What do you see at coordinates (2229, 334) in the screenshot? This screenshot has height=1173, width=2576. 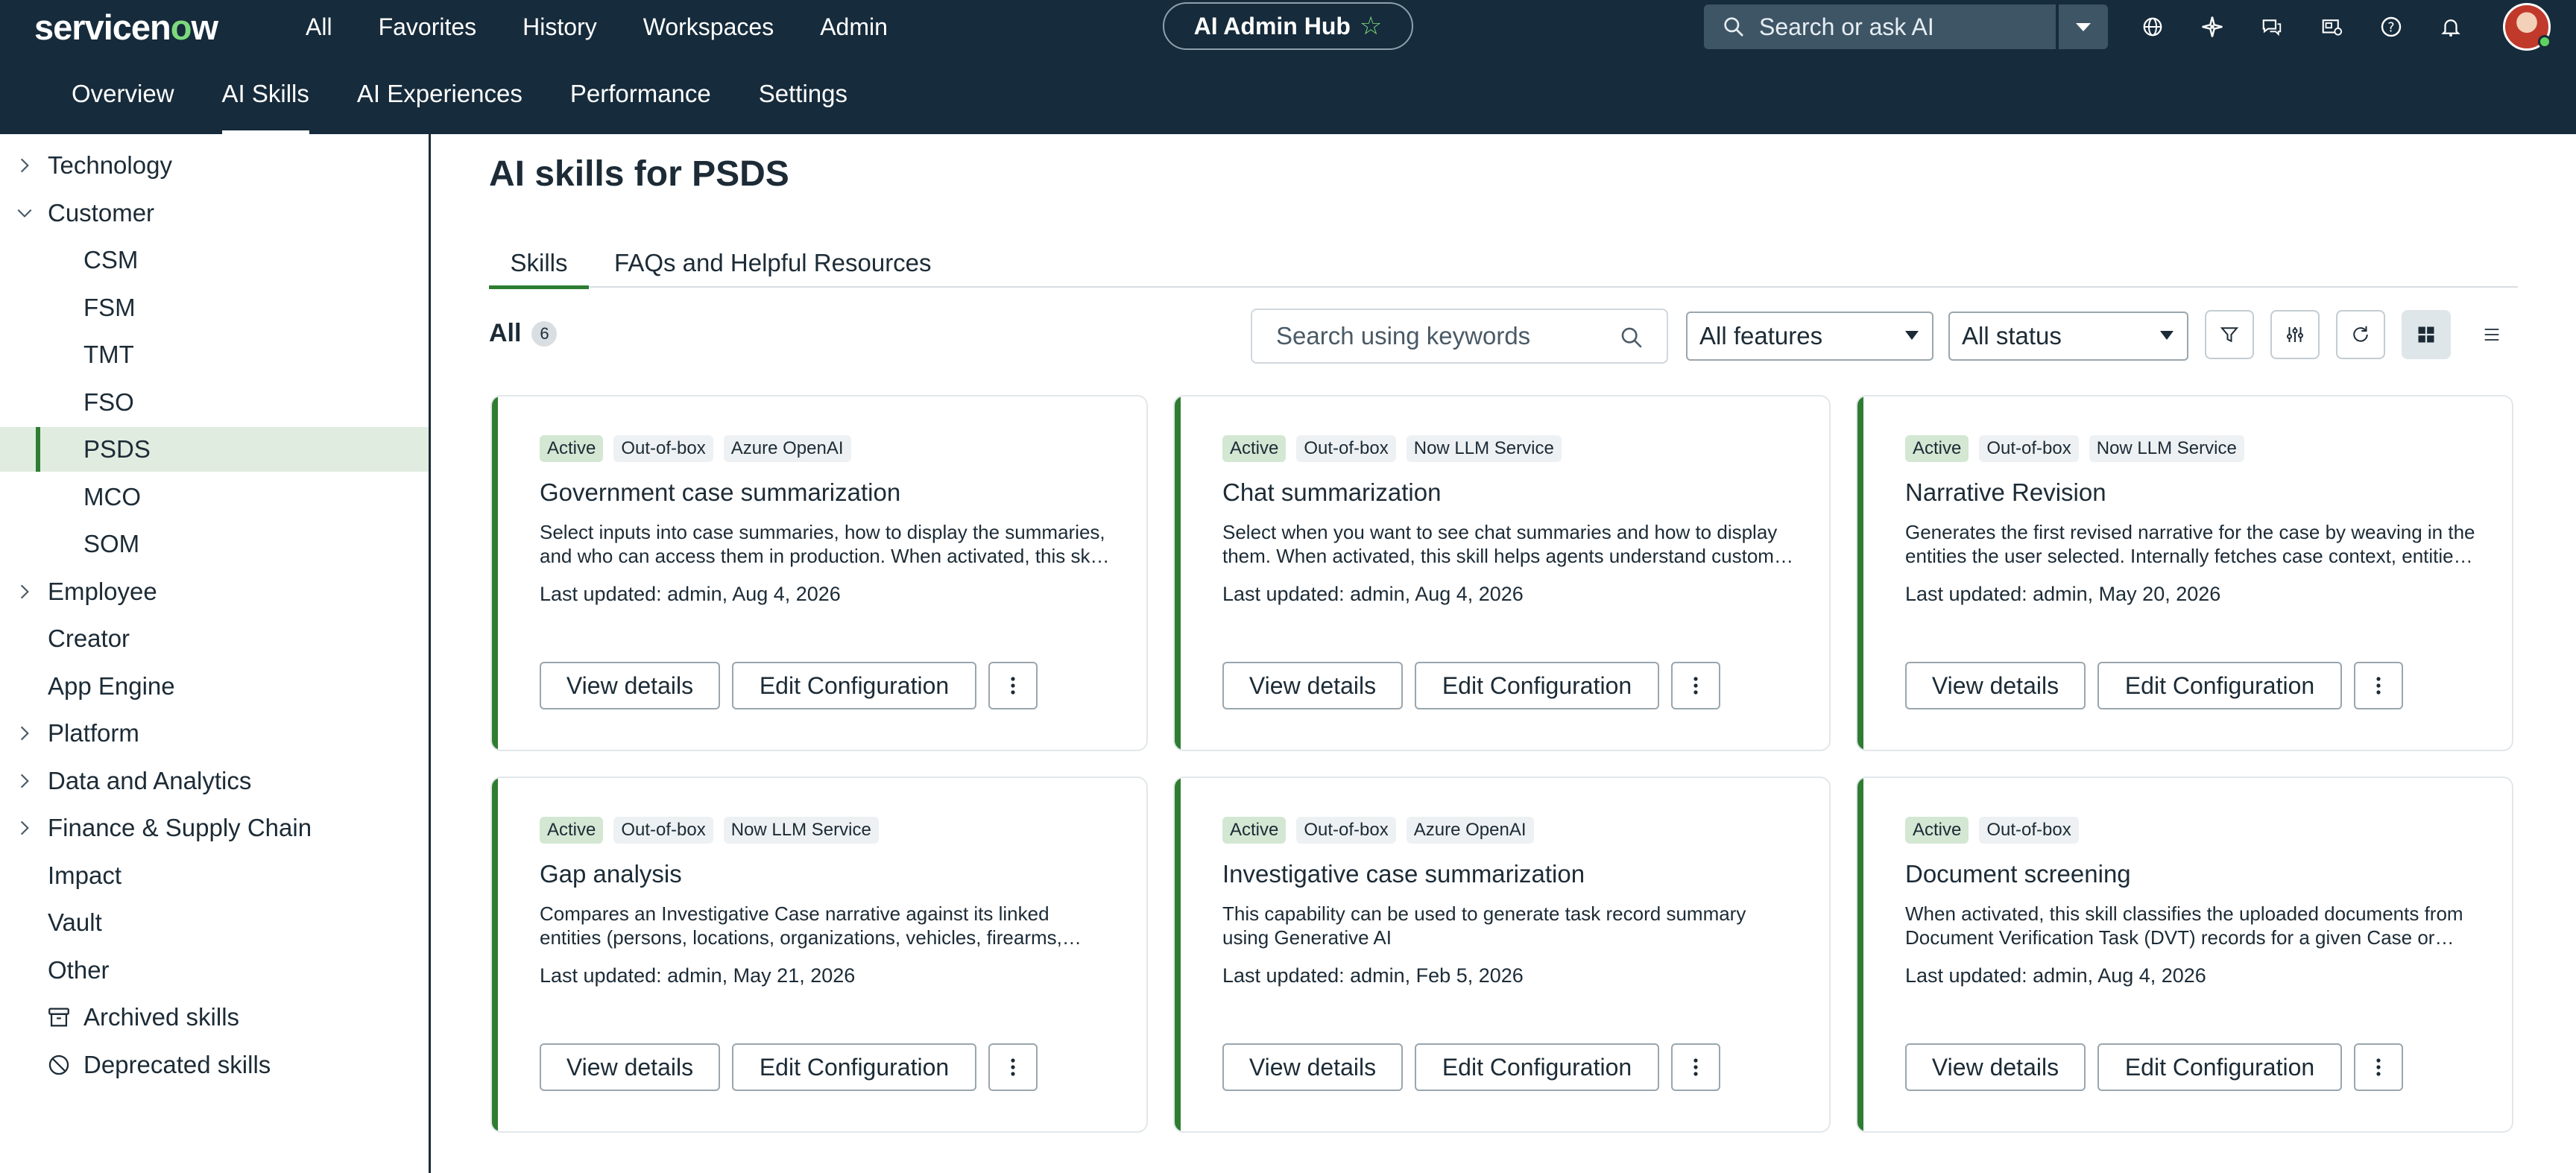 I see `filter-button` at bounding box center [2229, 334].